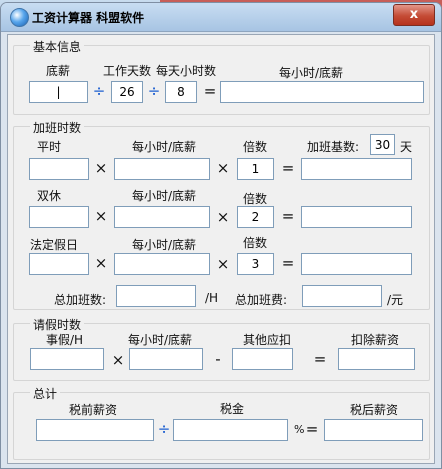 The width and height of the screenshot is (442, 469). Describe the element at coordinates (45, 393) in the screenshot. I see `total-title: 总计` at that location.